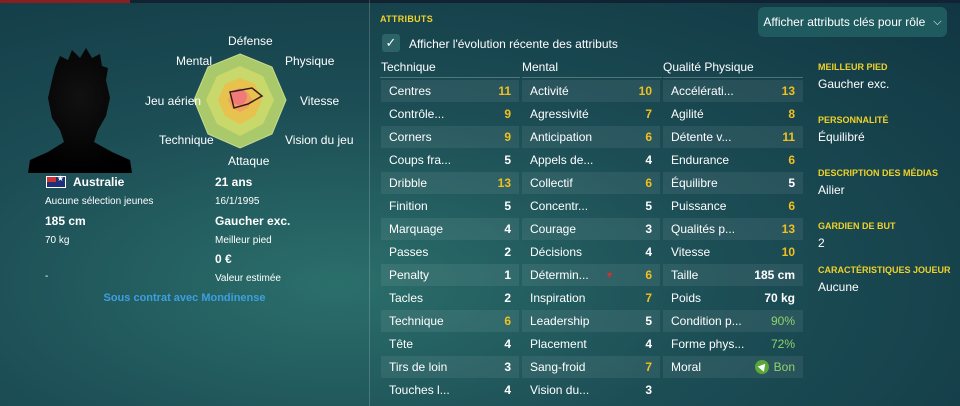  I want to click on attribute-row: Appels de... 4, so click(591, 160).